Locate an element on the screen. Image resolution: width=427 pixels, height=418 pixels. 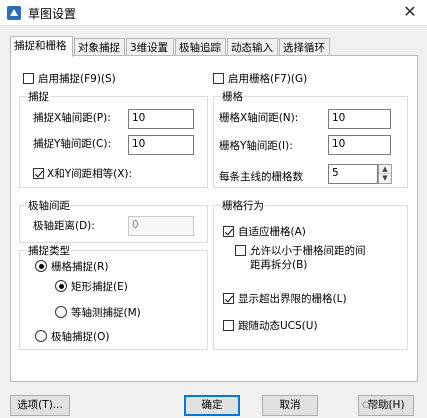
tab-polar-tracking: 极轴追踪 is located at coordinates (200, 47).